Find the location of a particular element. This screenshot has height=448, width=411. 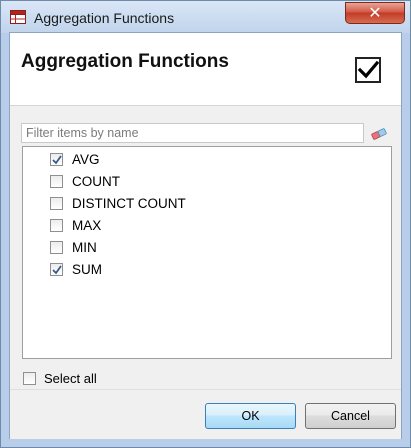

list-item-label: AVG is located at coordinates (86, 159).